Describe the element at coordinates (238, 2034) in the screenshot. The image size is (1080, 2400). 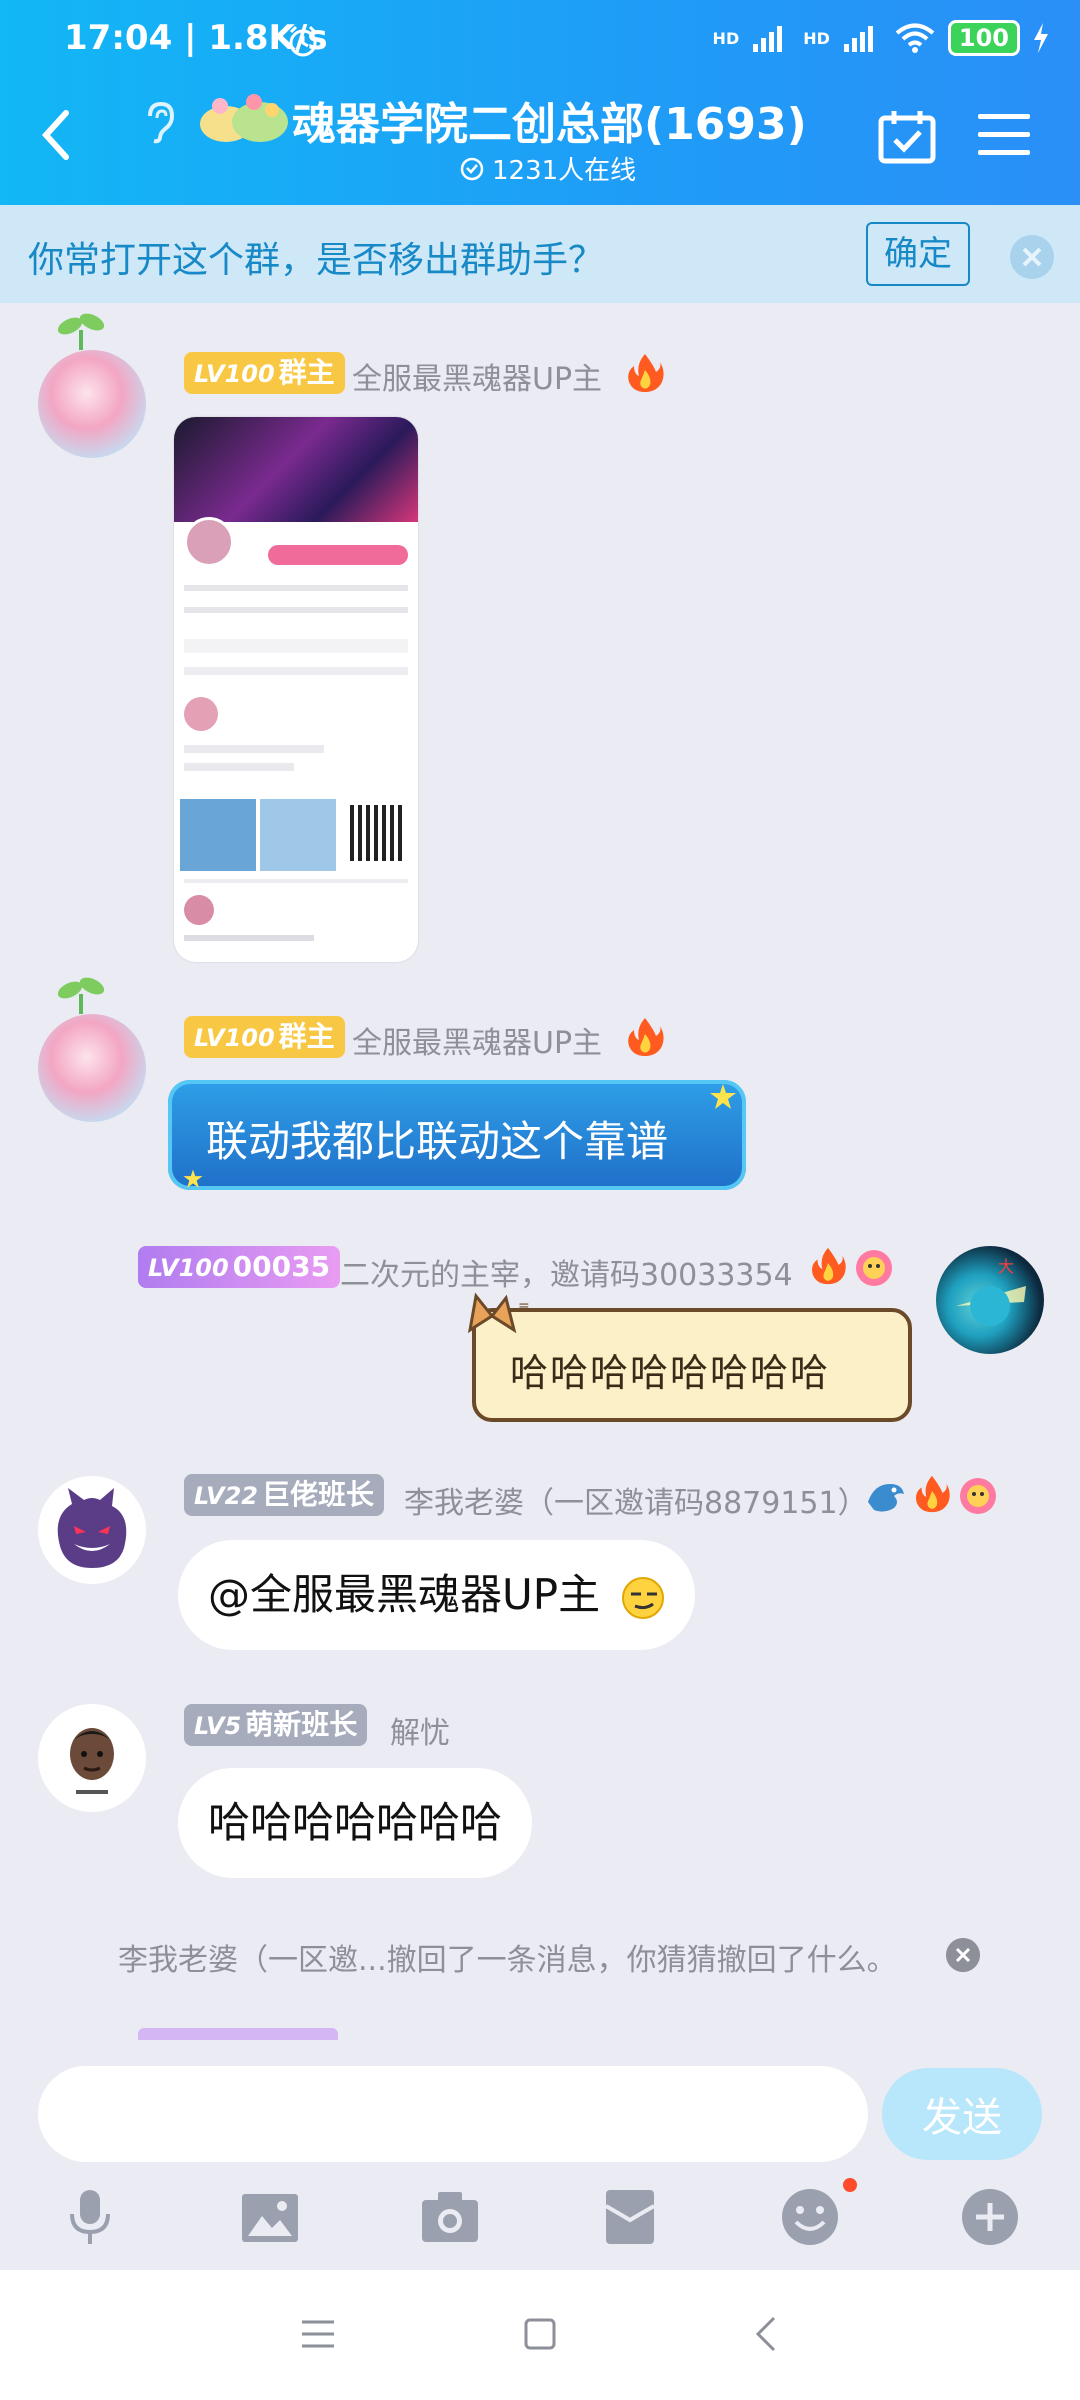
I see `next-message-partial` at that location.